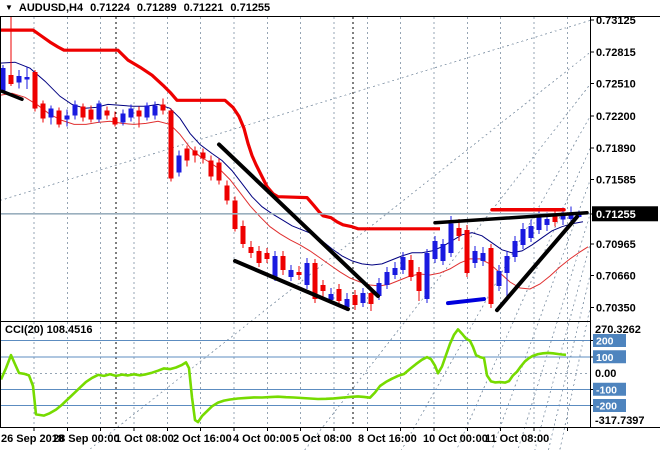  I want to click on cci-level-badge-text: 200, so click(605, 342).